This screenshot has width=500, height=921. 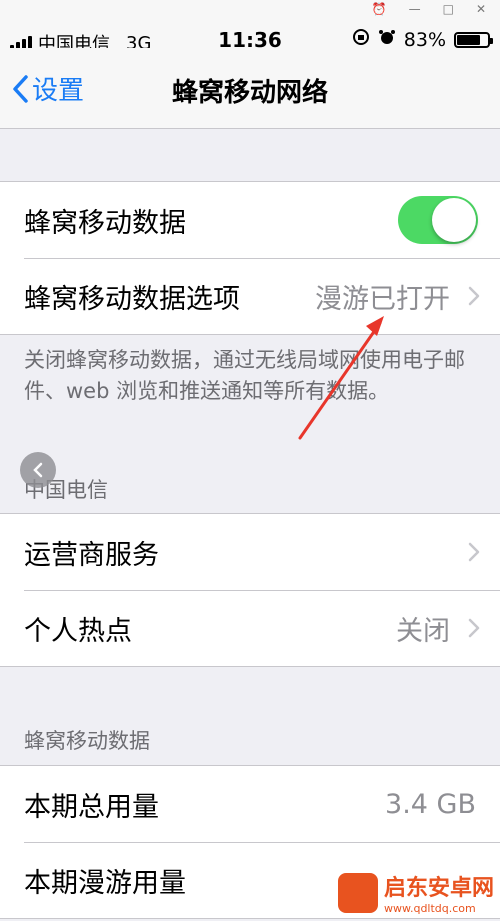 I want to click on chevron-left-icon, so click(x=38, y=470).